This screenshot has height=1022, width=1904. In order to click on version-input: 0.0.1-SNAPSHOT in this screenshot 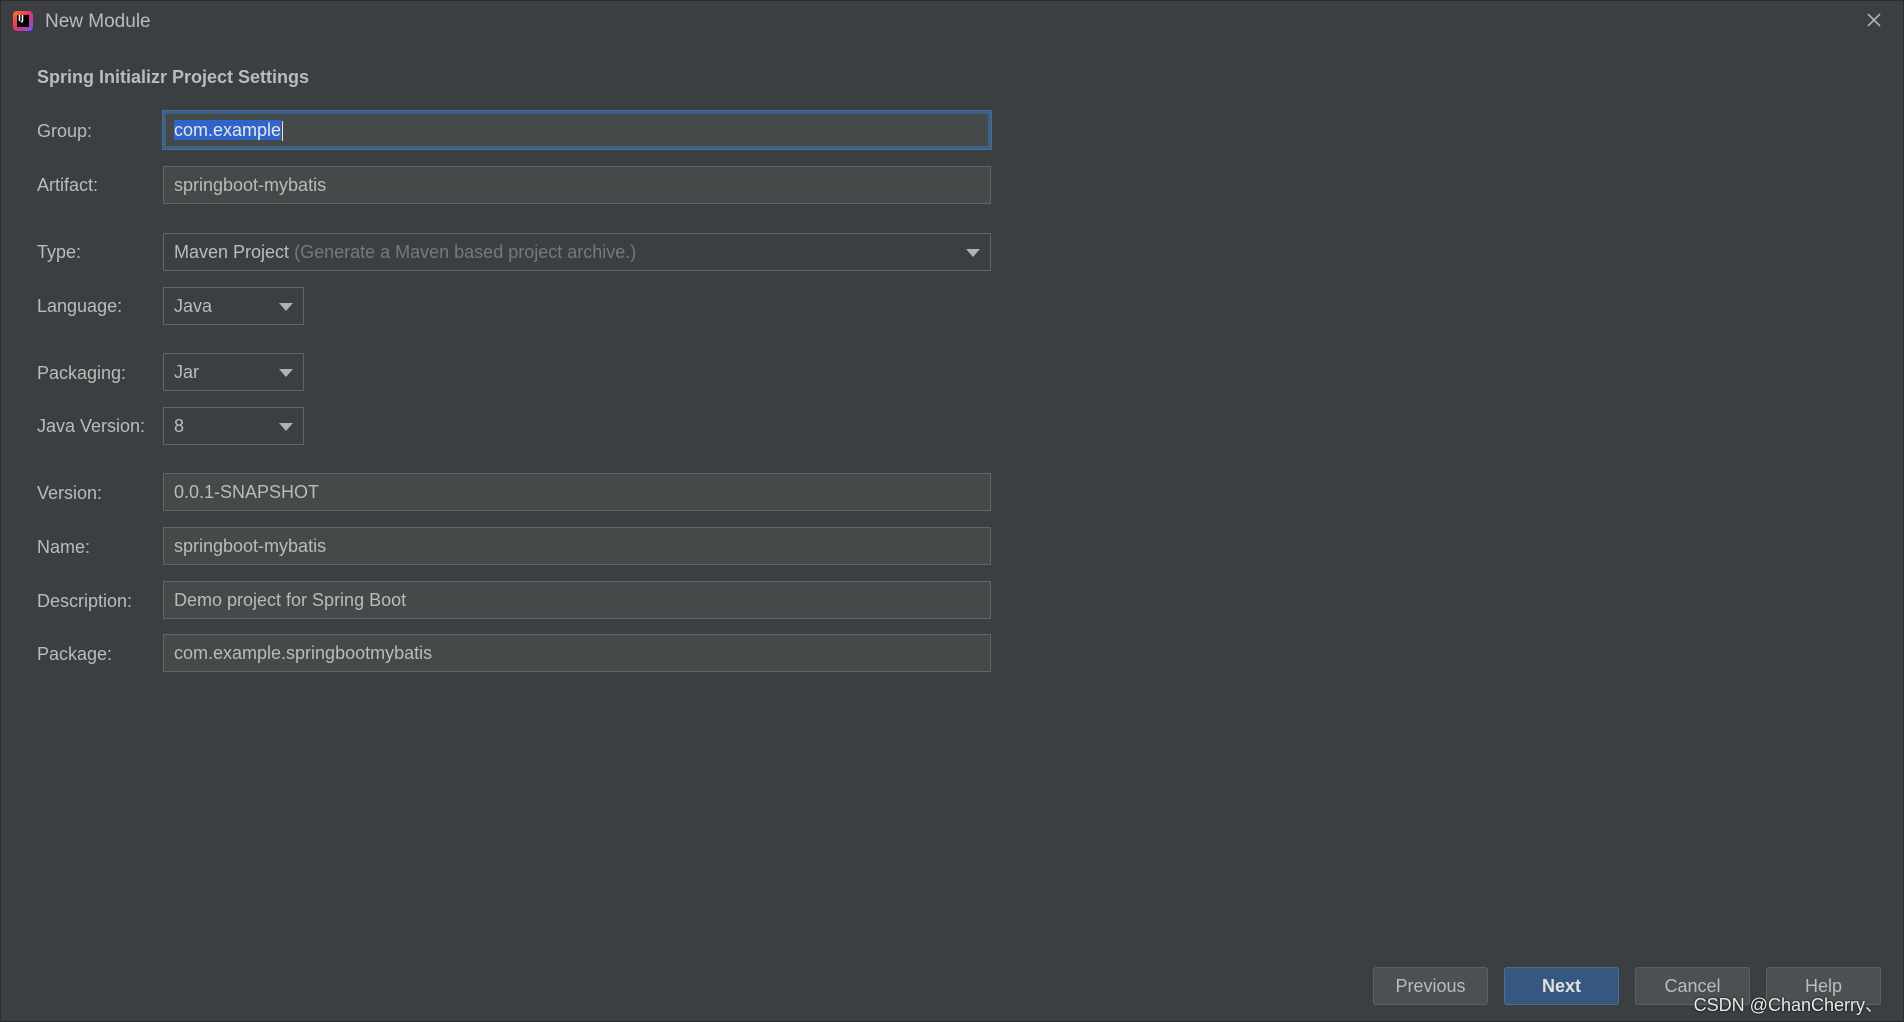, I will do `click(577, 492)`.